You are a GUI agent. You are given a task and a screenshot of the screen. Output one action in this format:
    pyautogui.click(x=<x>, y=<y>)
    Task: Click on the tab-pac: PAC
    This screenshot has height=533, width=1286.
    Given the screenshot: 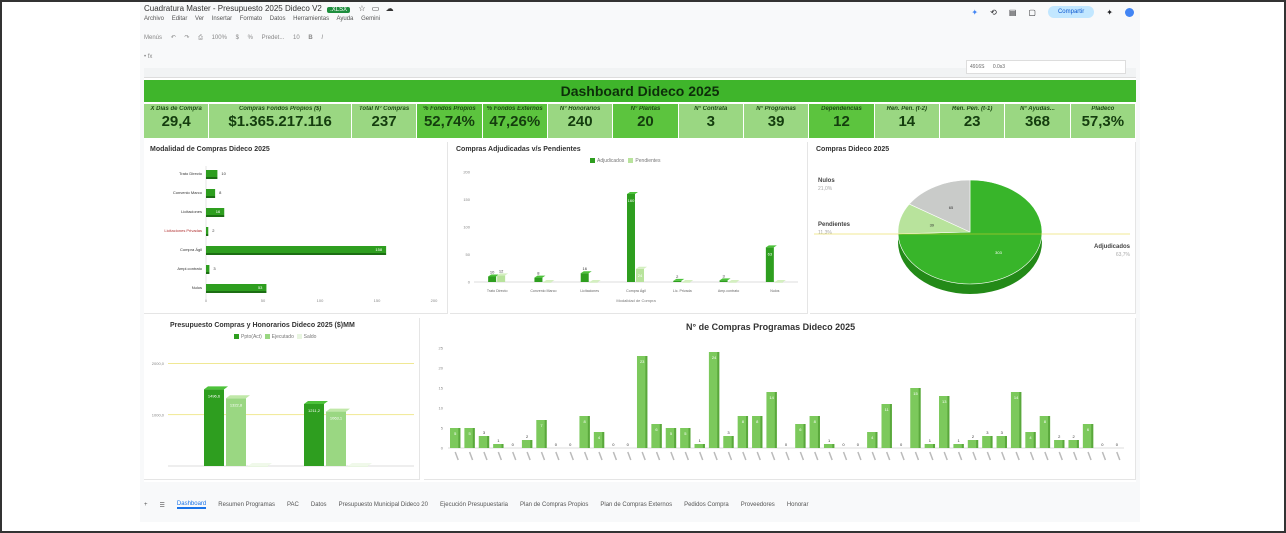 What is the action you would take?
    pyautogui.click(x=293, y=505)
    